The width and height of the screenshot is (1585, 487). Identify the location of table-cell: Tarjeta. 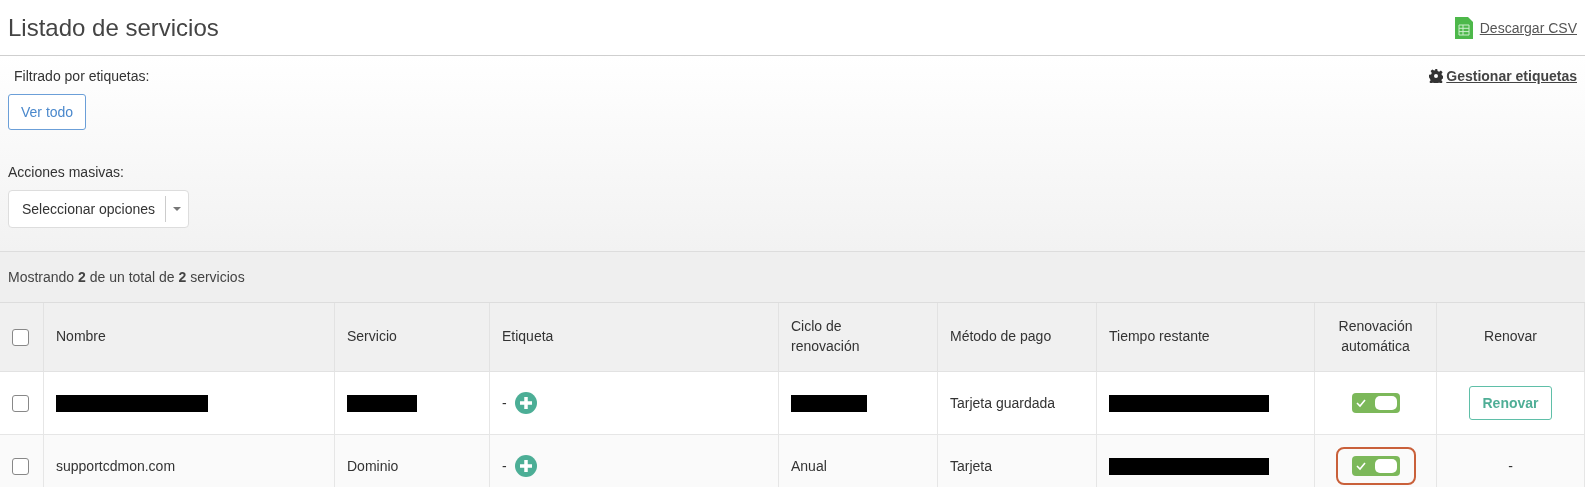
(971, 466).